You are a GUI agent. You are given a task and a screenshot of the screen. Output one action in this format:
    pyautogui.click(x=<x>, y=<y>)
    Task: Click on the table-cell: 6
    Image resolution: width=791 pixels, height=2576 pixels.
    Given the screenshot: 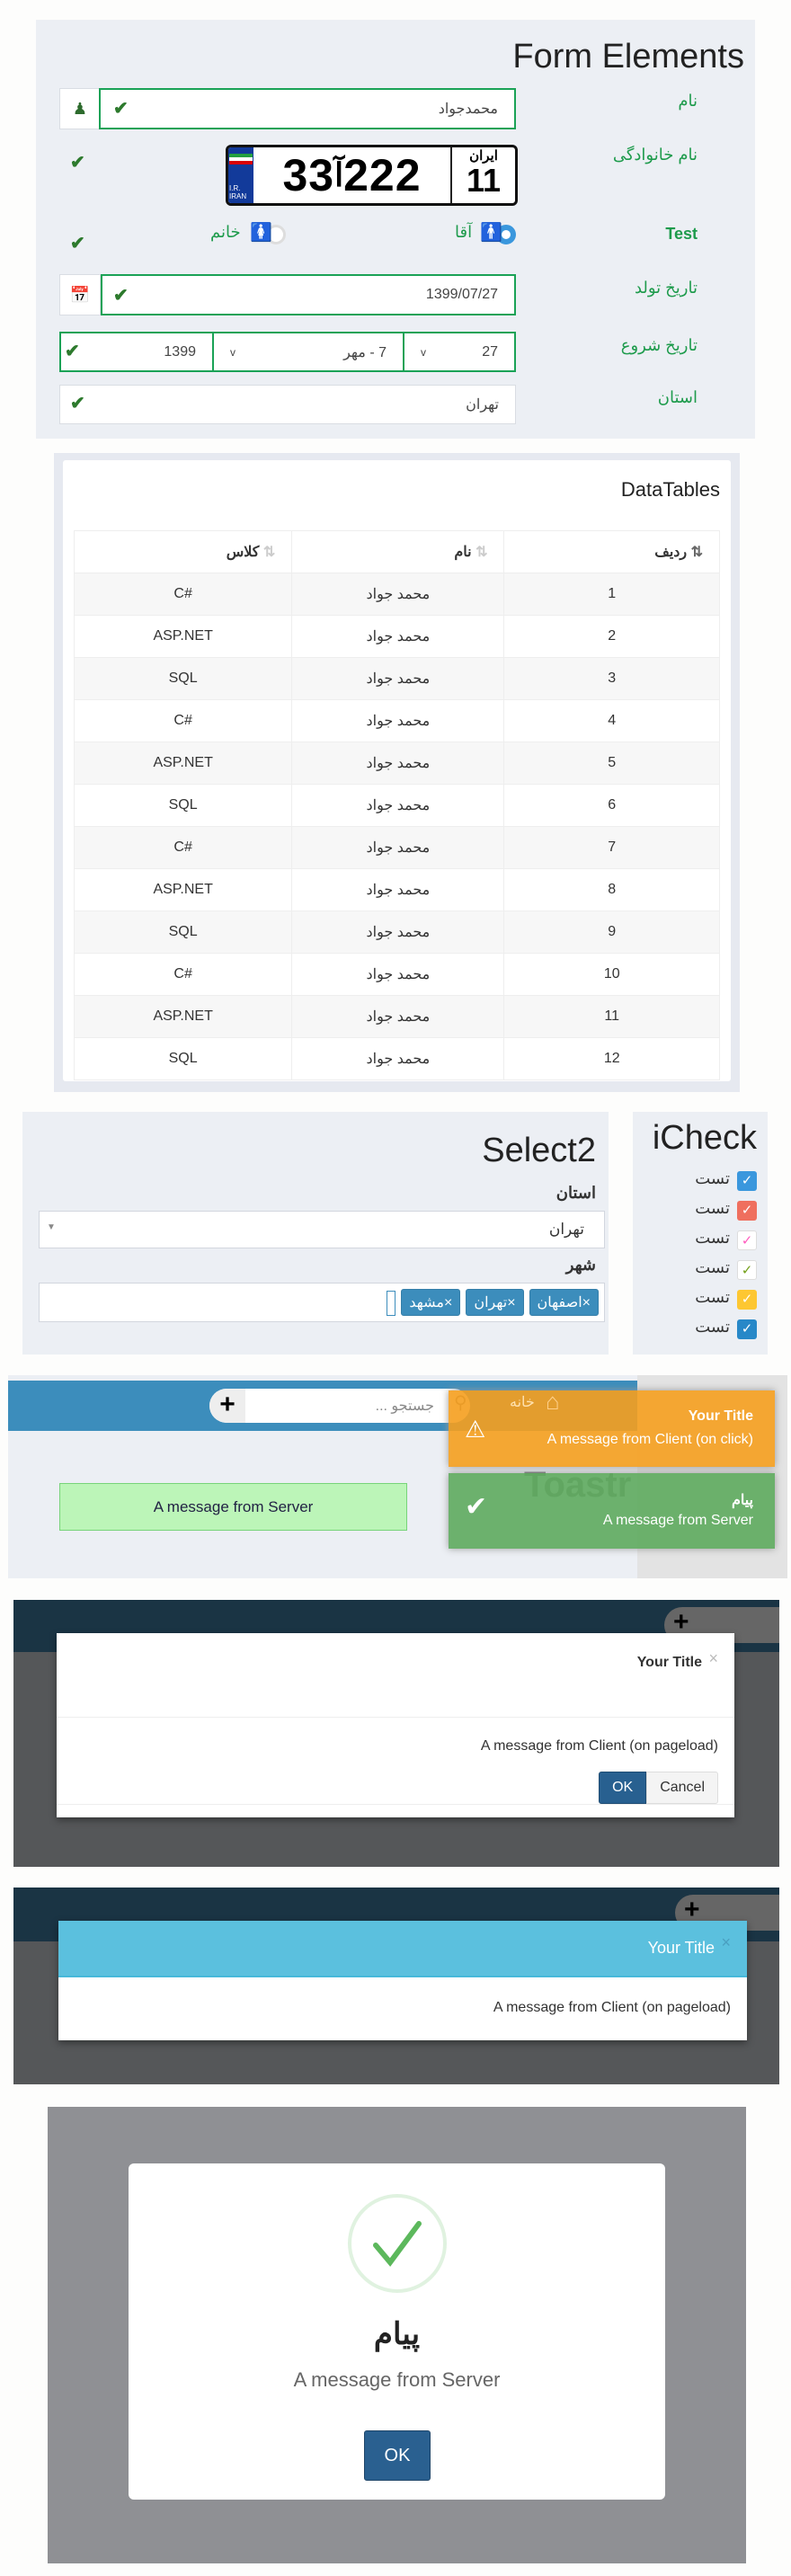 What is the action you would take?
    pyautogui.click(x=611, y=805)
    